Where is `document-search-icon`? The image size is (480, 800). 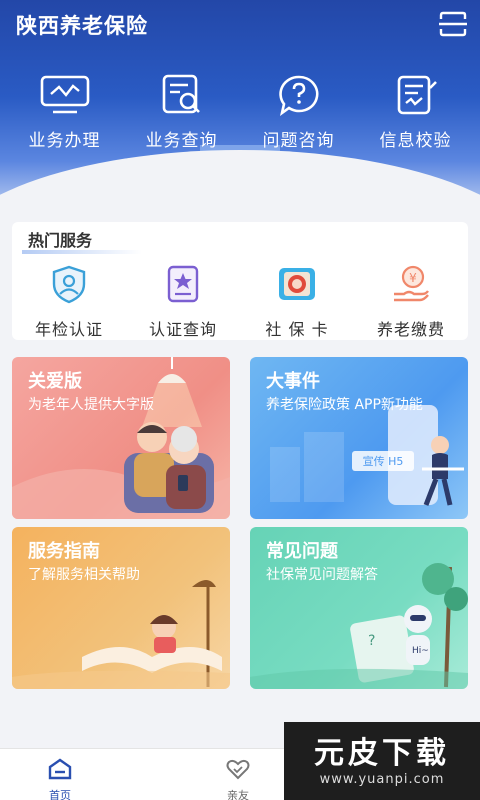 document-search-icon is located at coordinates (181, 94).